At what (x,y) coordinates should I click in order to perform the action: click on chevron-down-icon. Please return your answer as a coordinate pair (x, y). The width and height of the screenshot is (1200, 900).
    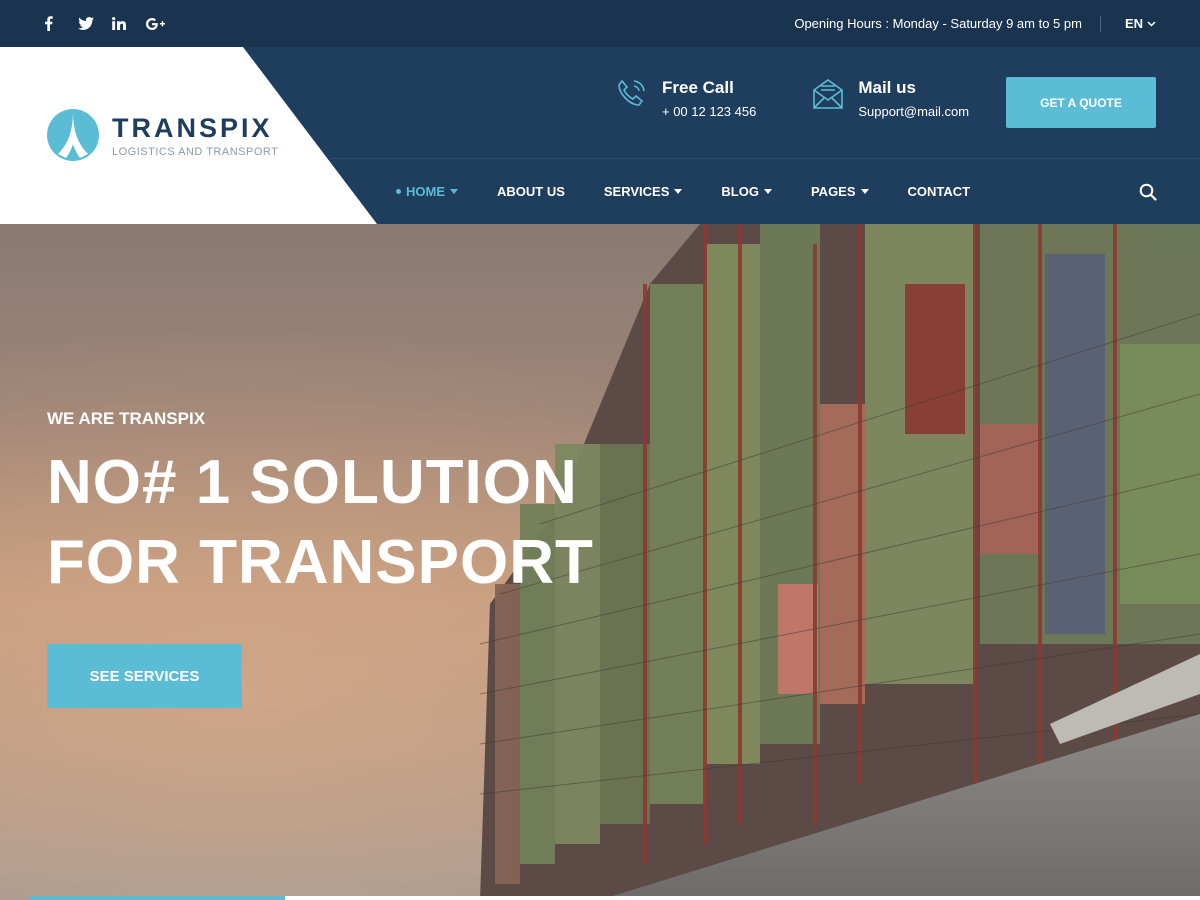
    Looking at the image, I should click on (1151, 23).